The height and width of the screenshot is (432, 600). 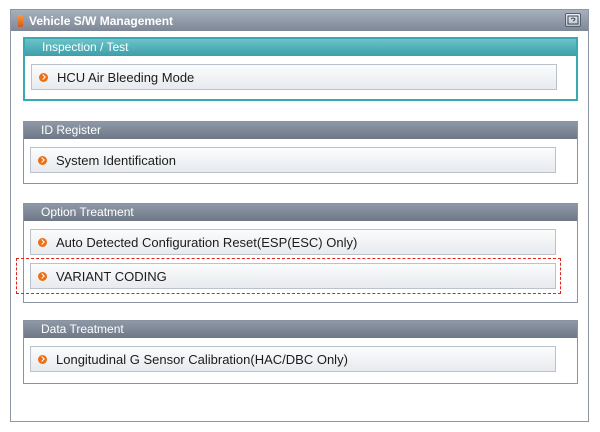 What do you see at coordinates (300, 212) in the screenshot?
I see `group-header: Option Treatment` at bounding box center [300, 212].